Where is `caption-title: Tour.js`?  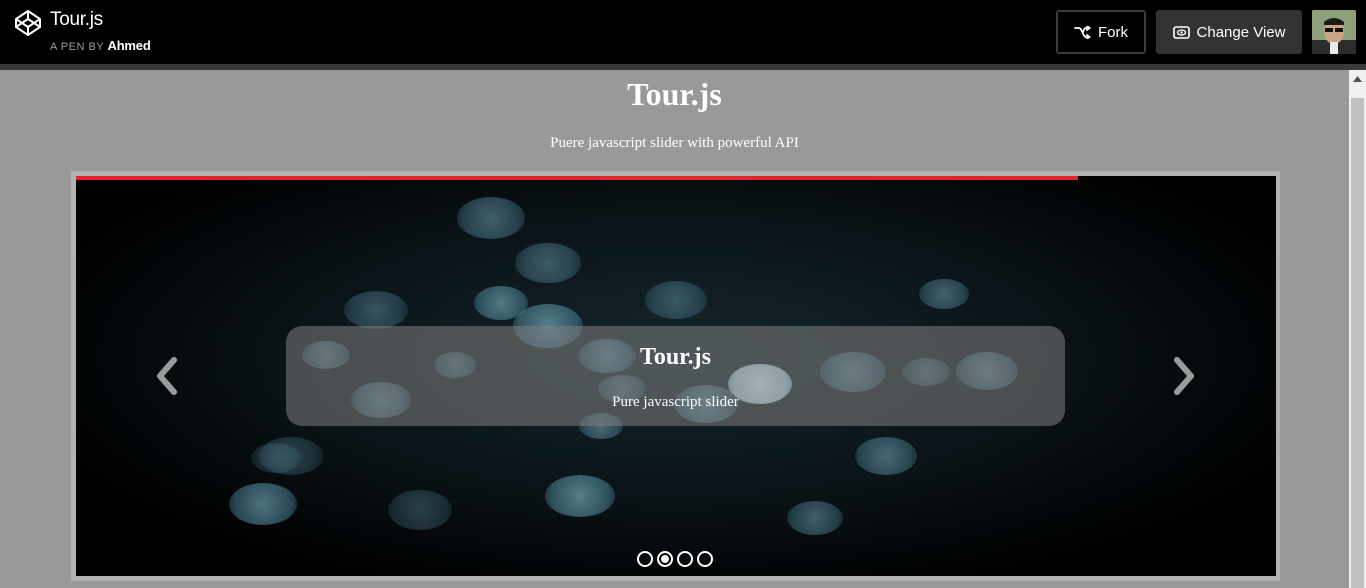 caption-title: Tour.js is located at coordinates (675, 357).